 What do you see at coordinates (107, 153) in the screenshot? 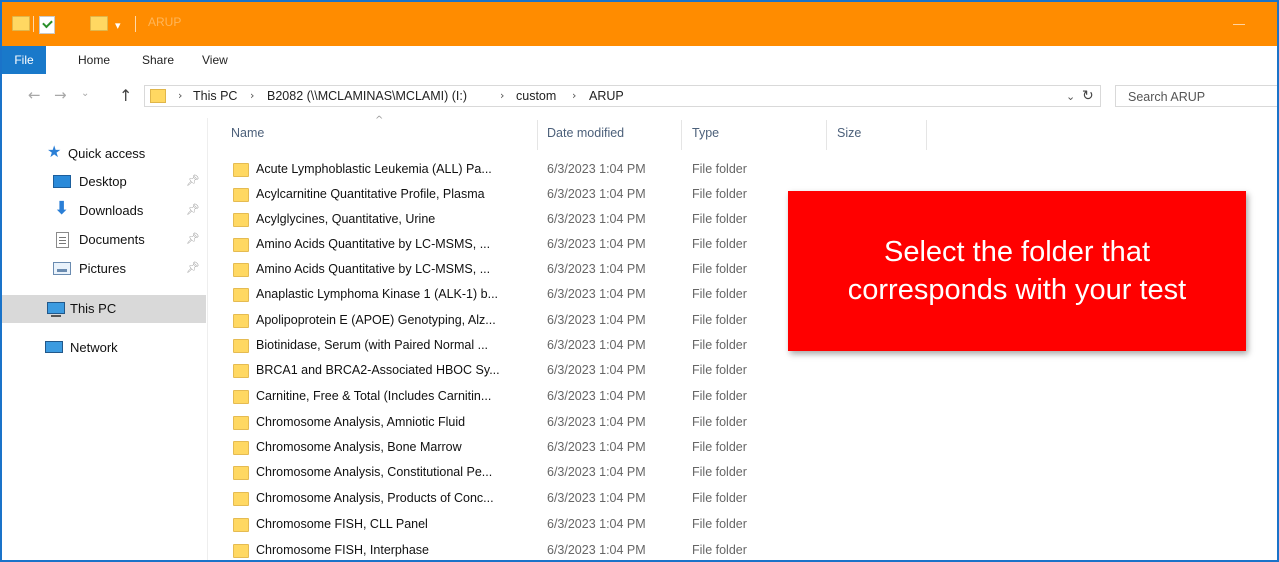
I see `nav-label: Quick access` at bounding box center [107, 153].